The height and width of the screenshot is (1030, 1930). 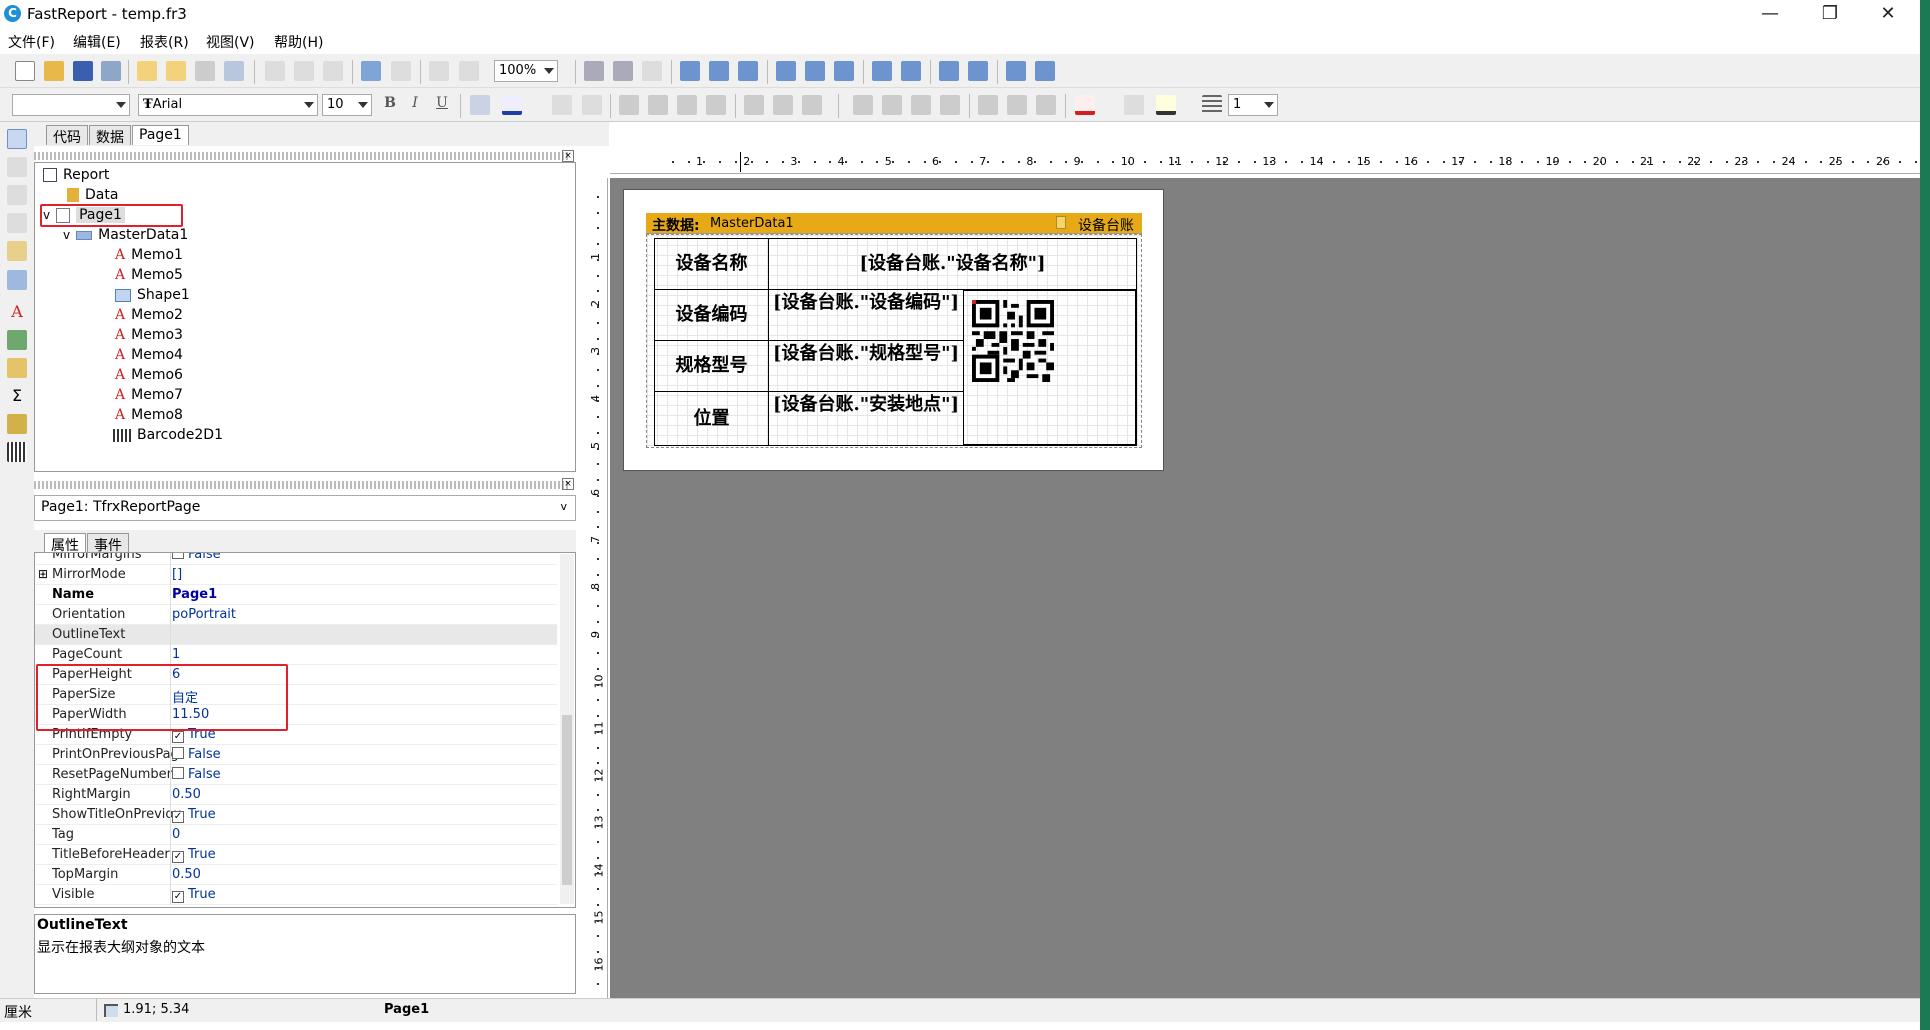 What do you see at coordinates (17, 280) in the screenshot?
I see `band-tool-icon` at bounding box center [17, 280].